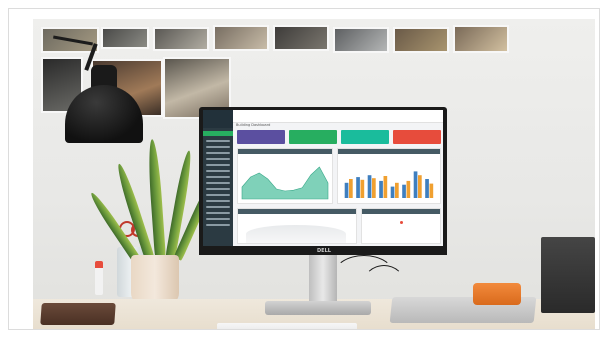  Describe the element at coordinates (497, 294) in the screenshot. I see `external-drive` at that location.